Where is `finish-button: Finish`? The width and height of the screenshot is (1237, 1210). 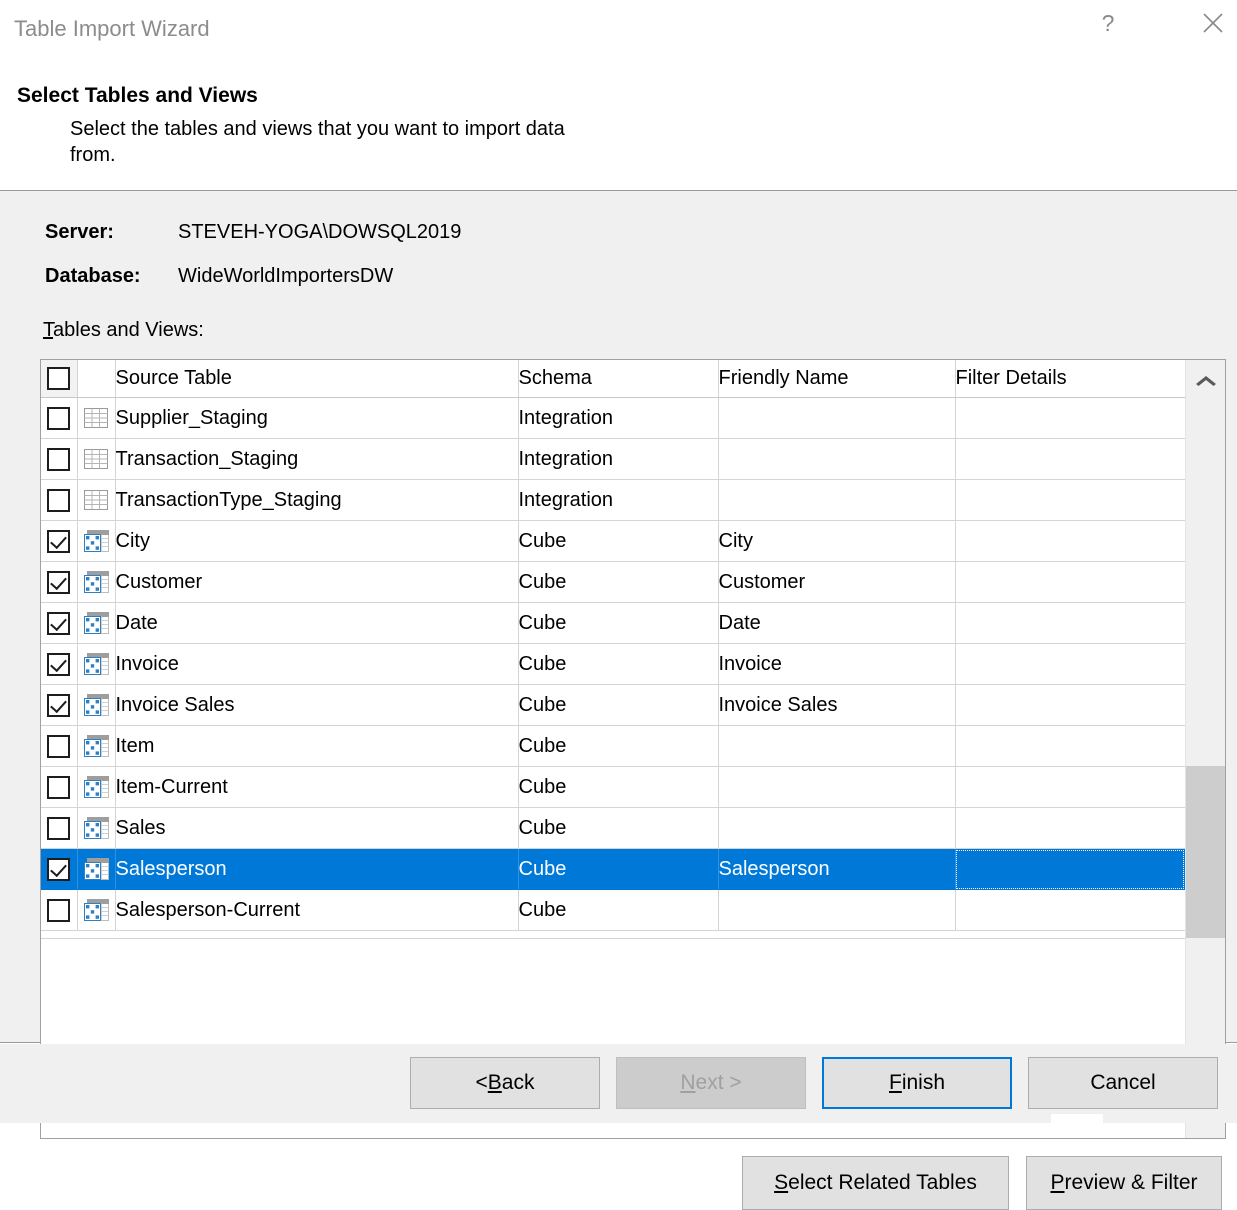
finish-button: Finish is located at coordinates (917, 1083).